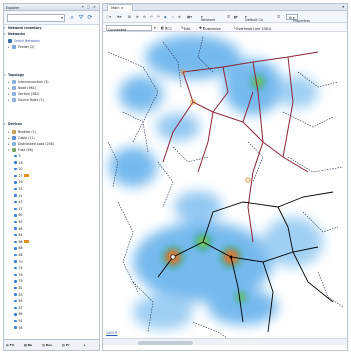 This screenshot has width=351, height=354. I want to click on tab-menu-icon: ▾, so click(343, 7).